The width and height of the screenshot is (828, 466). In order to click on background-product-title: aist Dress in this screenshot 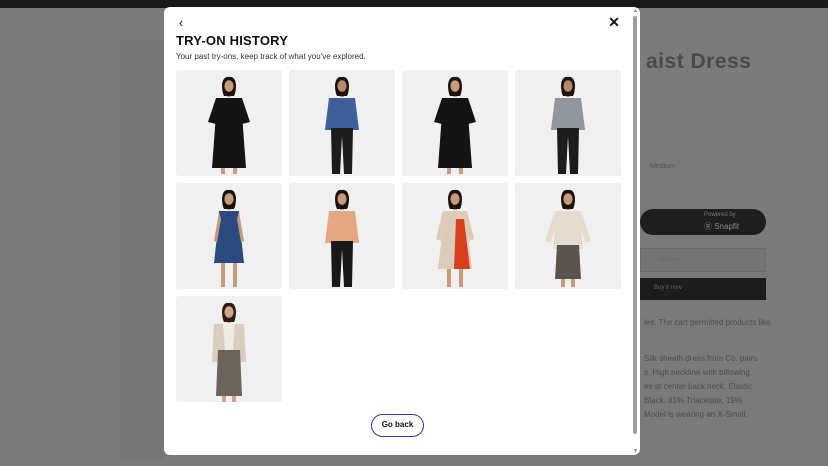, I will do `click(699, 61)`.